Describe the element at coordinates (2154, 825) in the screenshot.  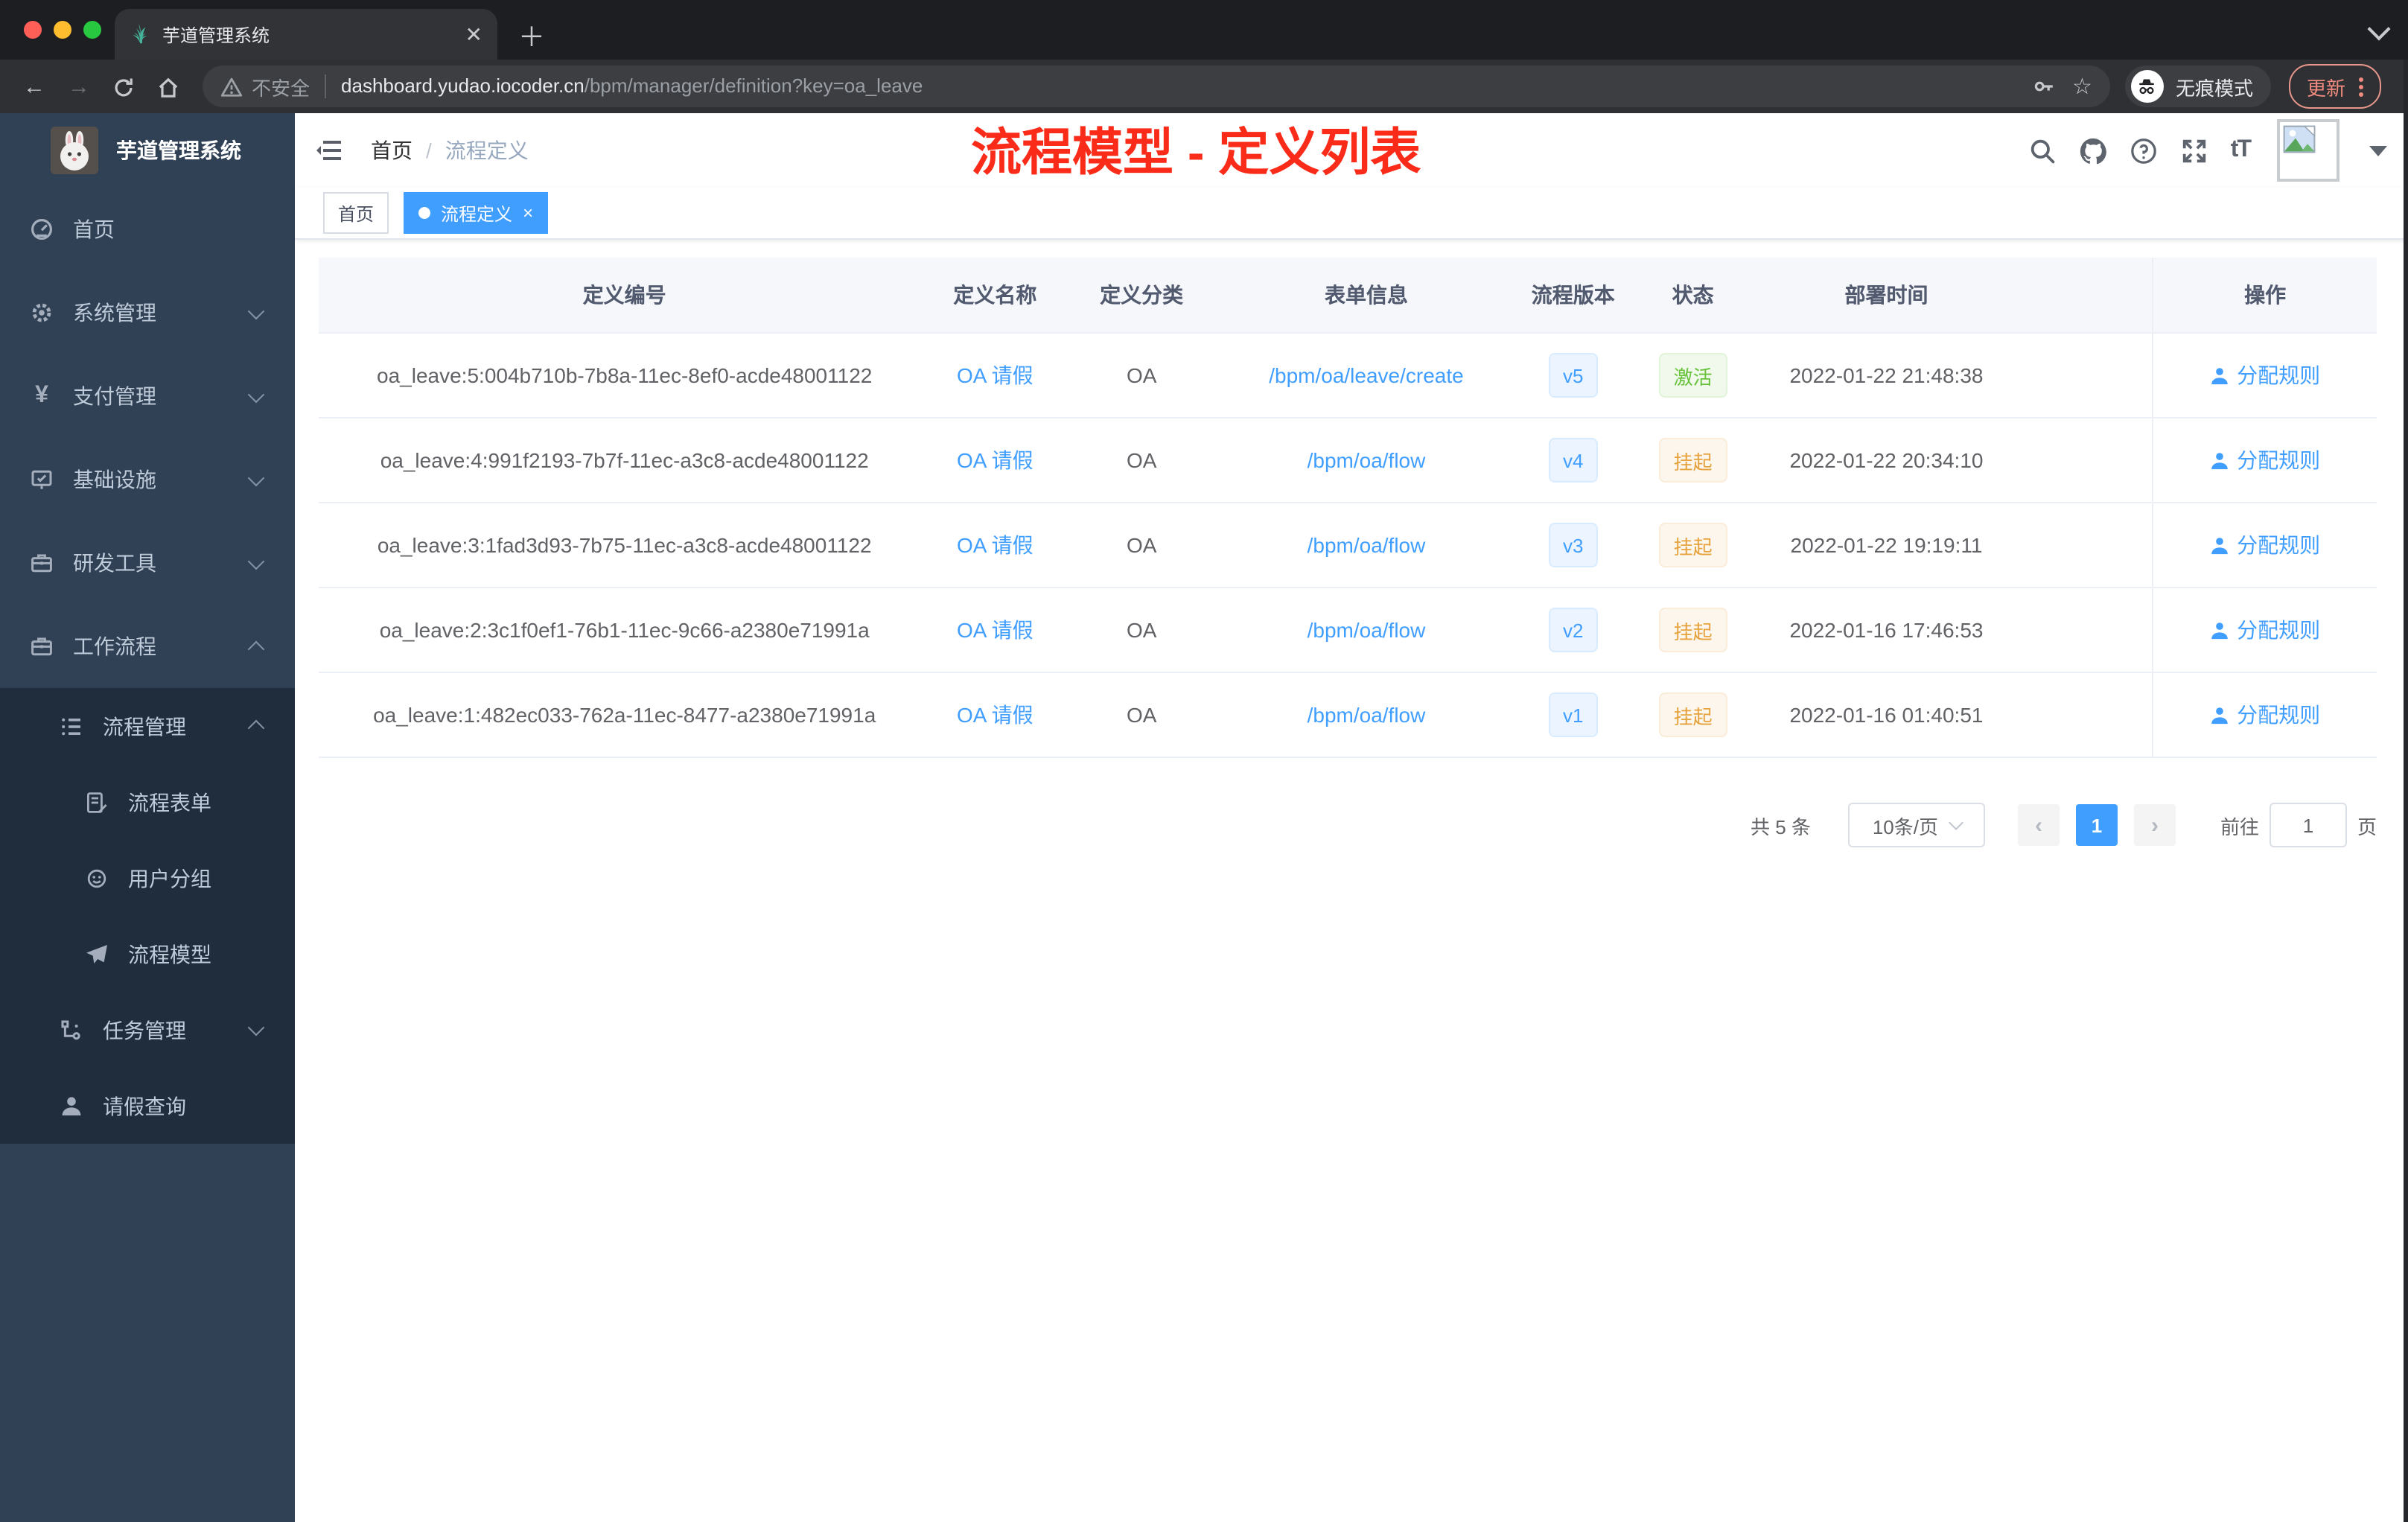
I see `next-page-button: ›` at that location.